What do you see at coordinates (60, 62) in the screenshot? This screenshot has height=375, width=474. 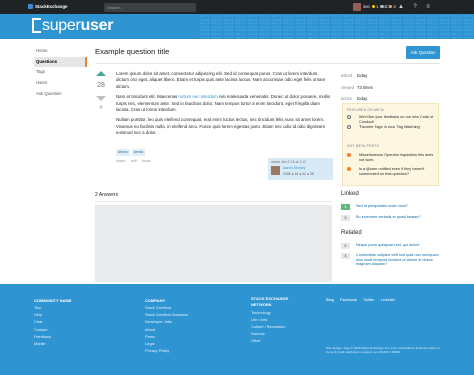 I see `nav-questions: Questions` at bounding box center [60, 62].